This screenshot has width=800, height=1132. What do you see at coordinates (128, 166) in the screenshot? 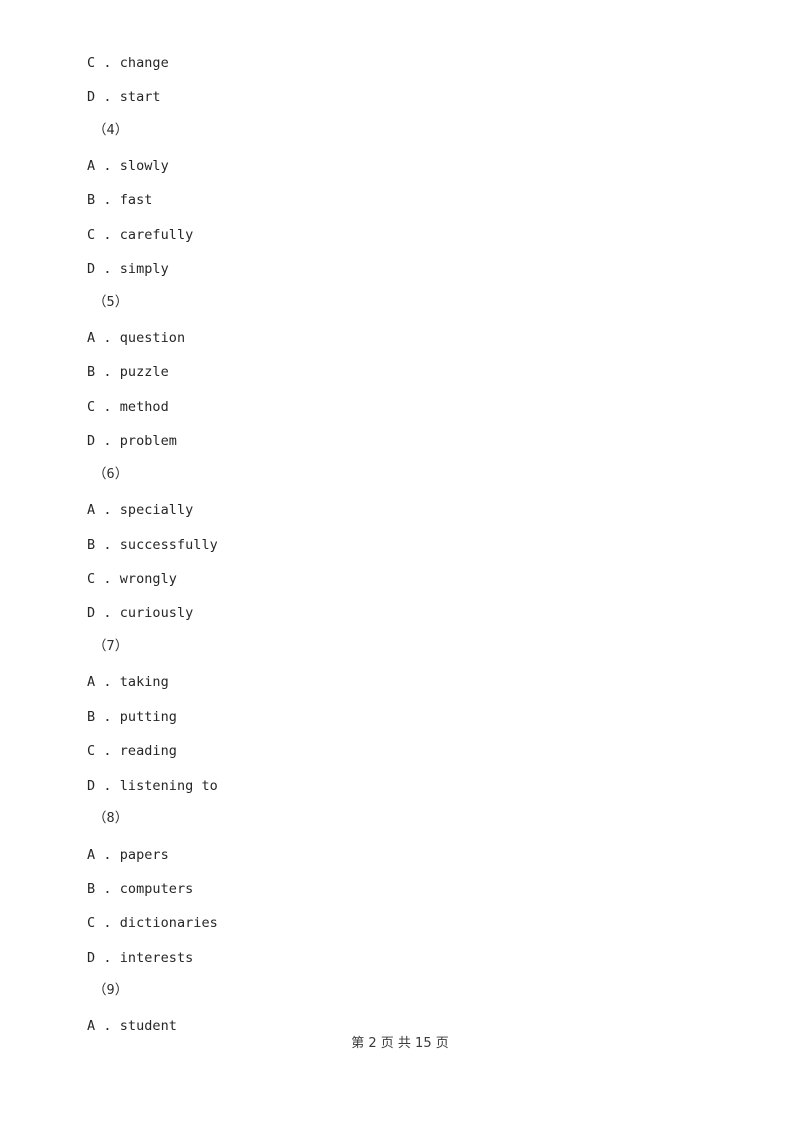
I see `answer-option: A . slowly` at bounding box center [128, 166].